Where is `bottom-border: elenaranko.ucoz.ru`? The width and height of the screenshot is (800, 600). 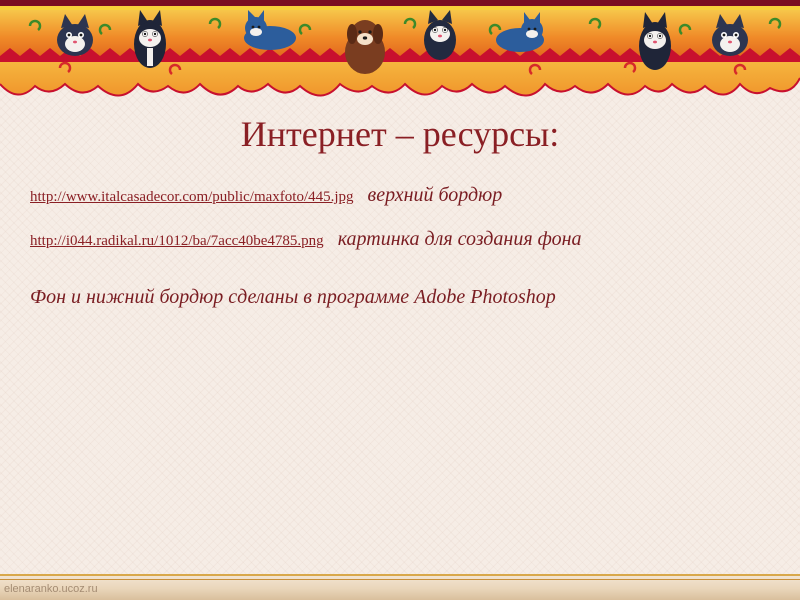 bottom-border: elenaranko.ucoz.ru is located at coordinates (400, 587).